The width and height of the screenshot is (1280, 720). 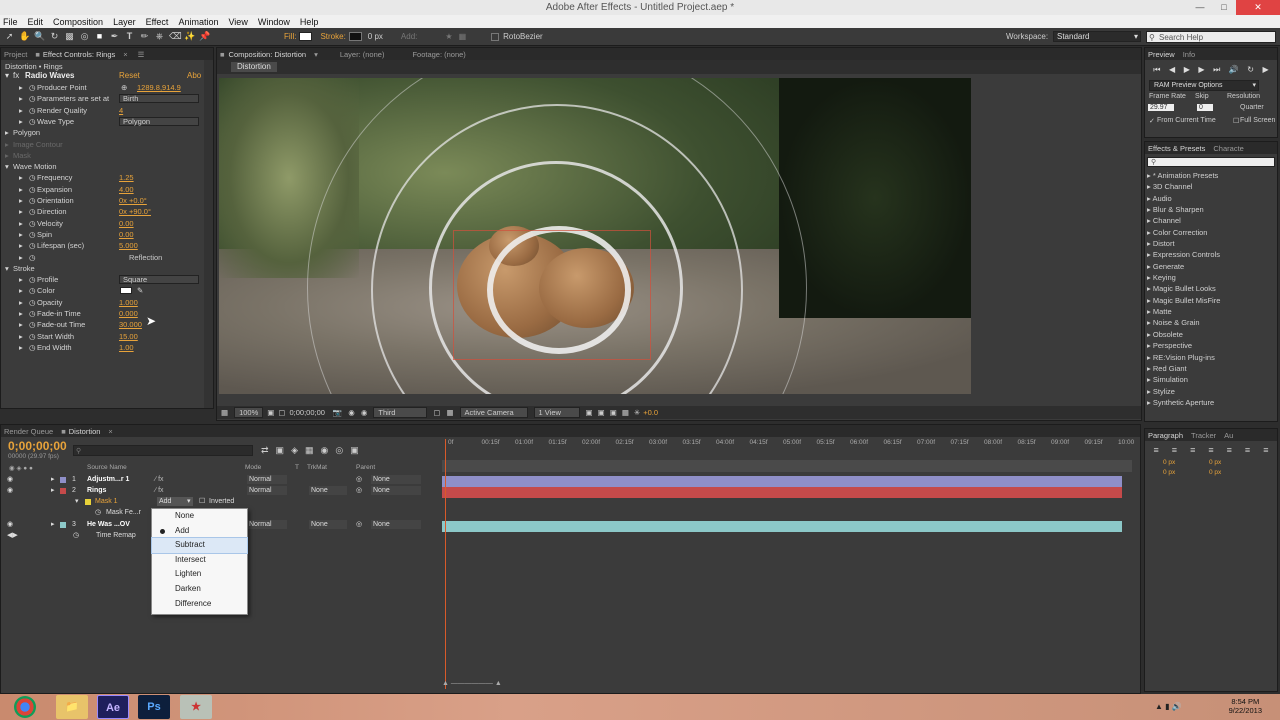 I want to click on camera-dropdown: Active Camera, so click(x=493, y=412).